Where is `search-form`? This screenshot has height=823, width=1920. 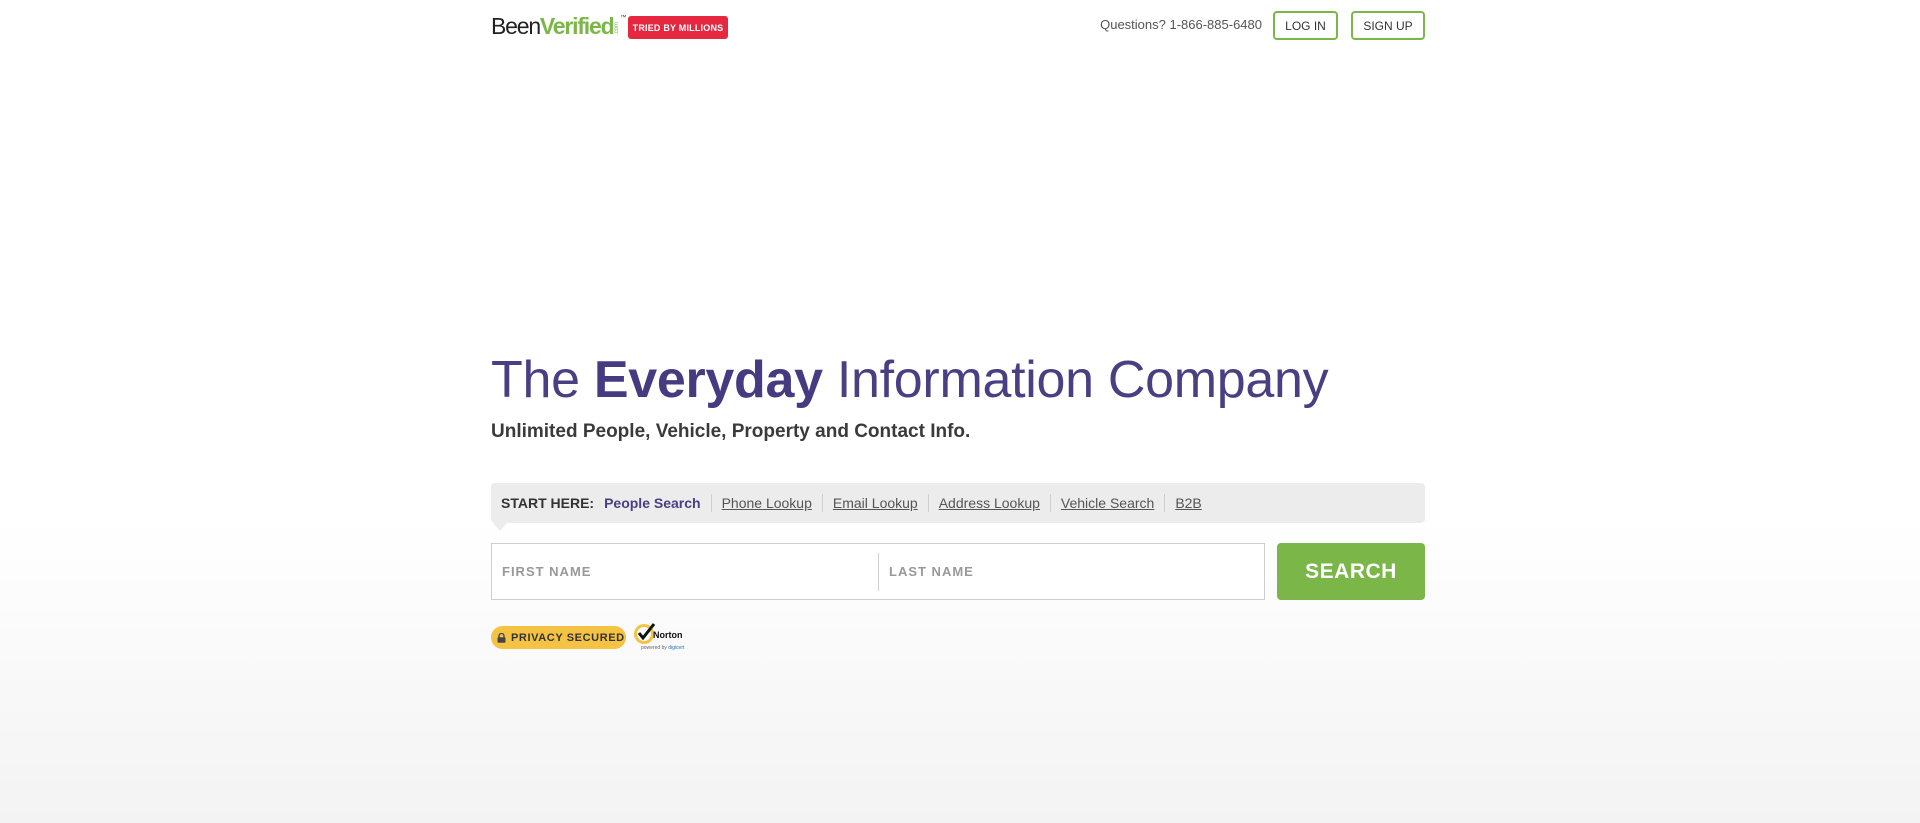
search-form is located at coordinates (878, 571).